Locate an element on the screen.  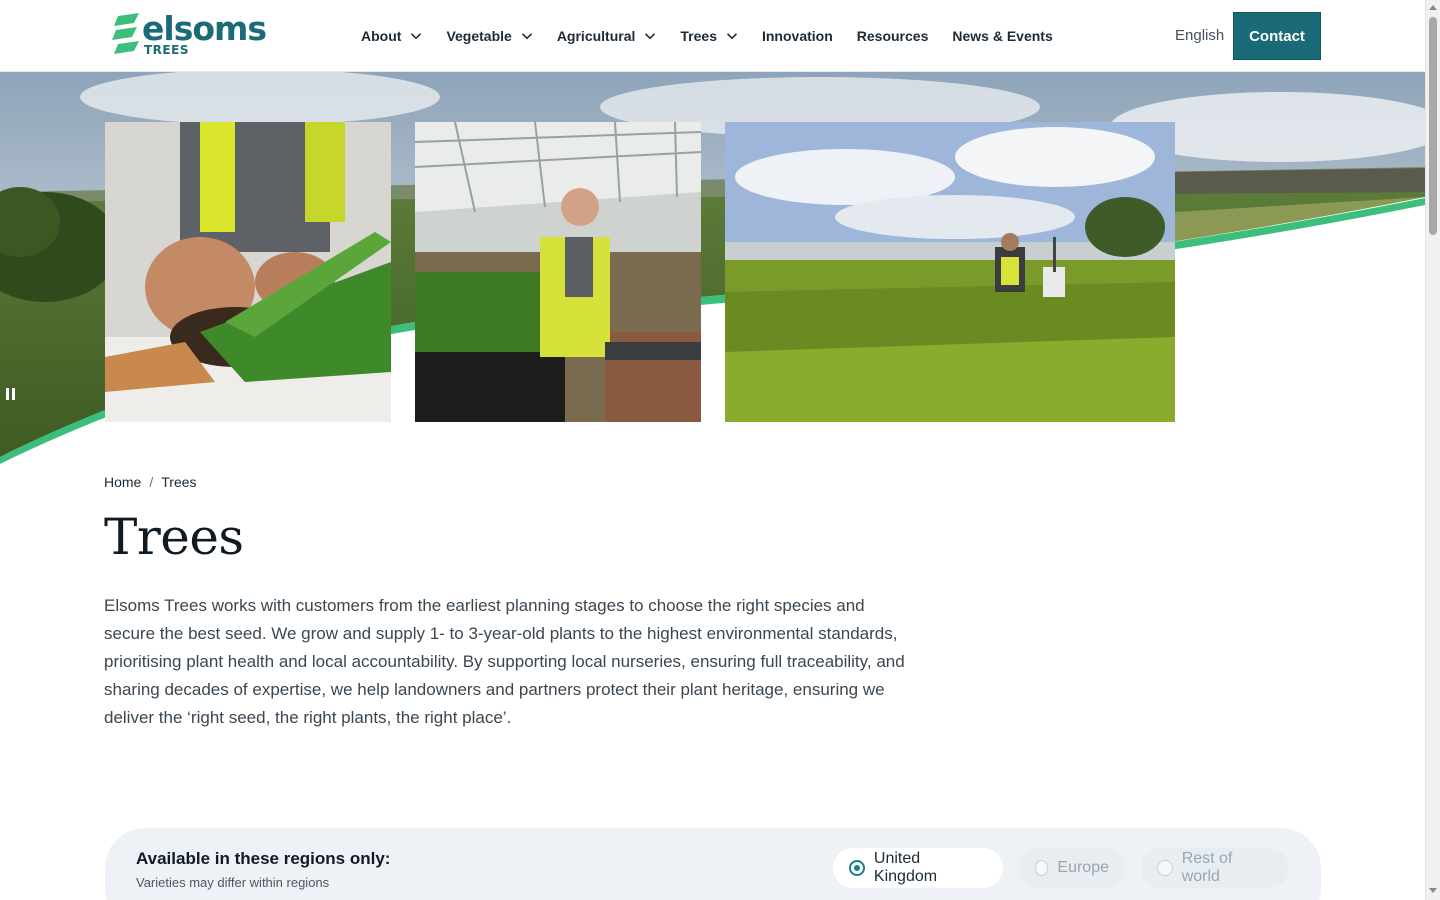
elsoms-trees-logo: elsoms TREES is located at coordinates (192, 36).